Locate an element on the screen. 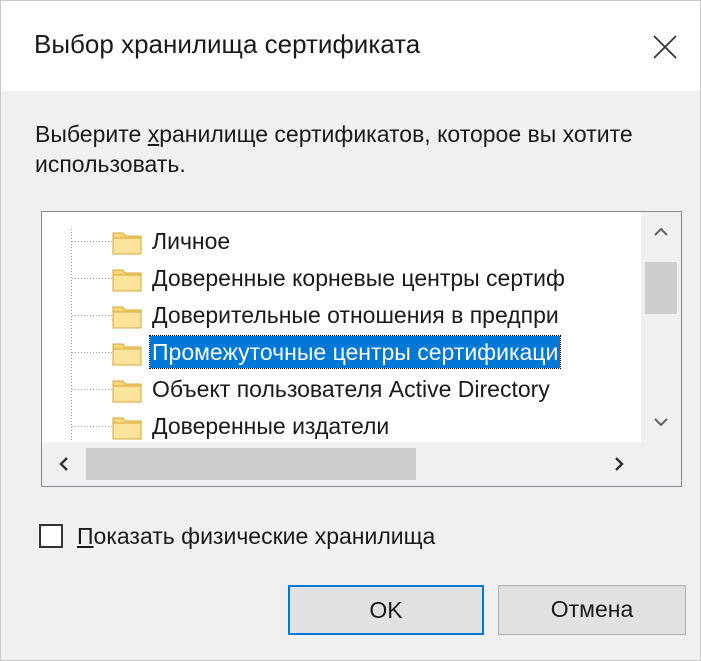 The height and width of the screenshot is (661, 701). horizontal-scroll-thumb is located at coordinates (251, 464).